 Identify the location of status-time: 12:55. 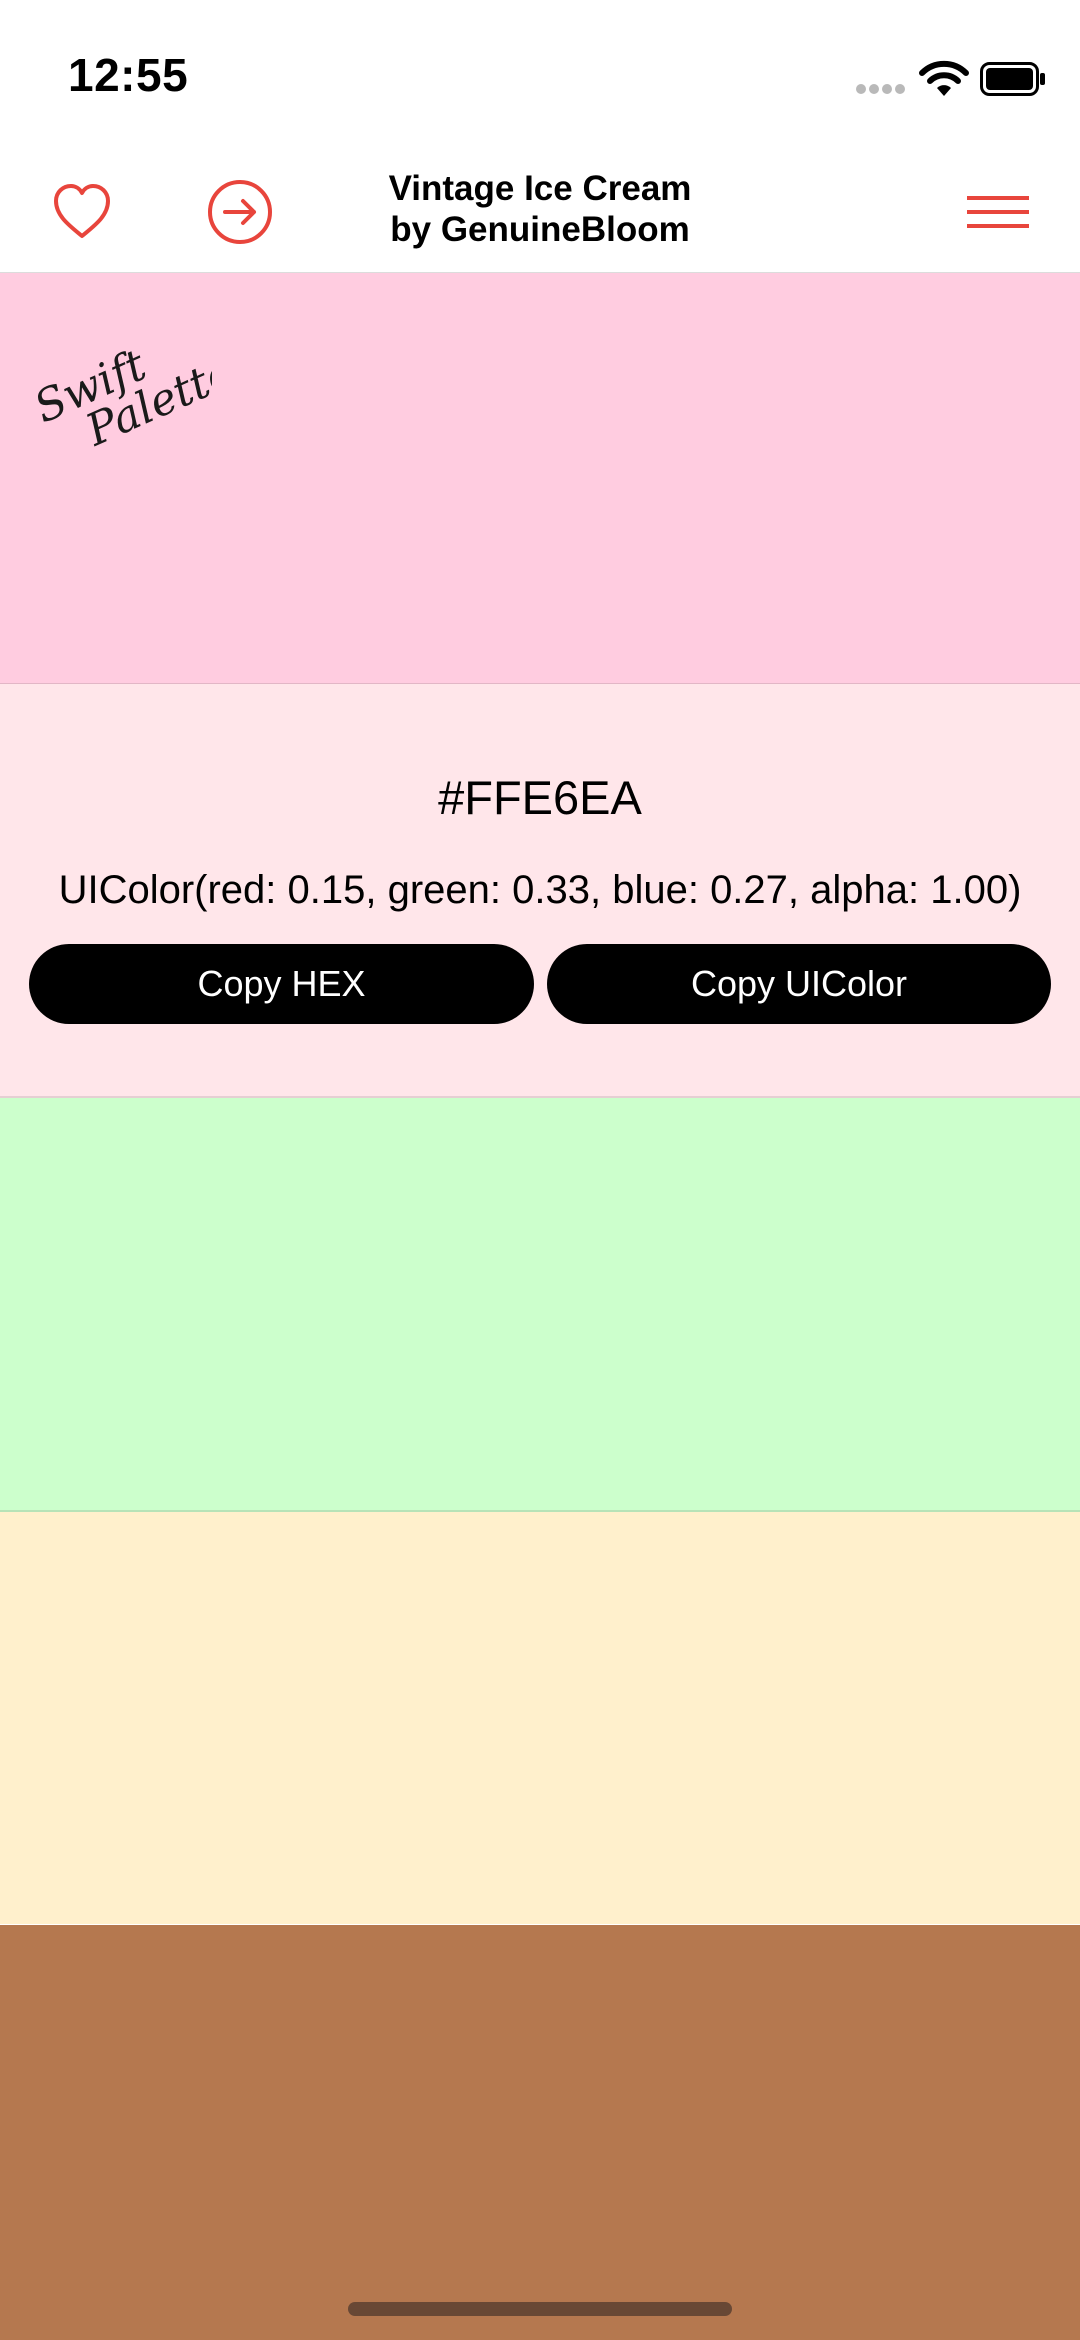
(128, 75).